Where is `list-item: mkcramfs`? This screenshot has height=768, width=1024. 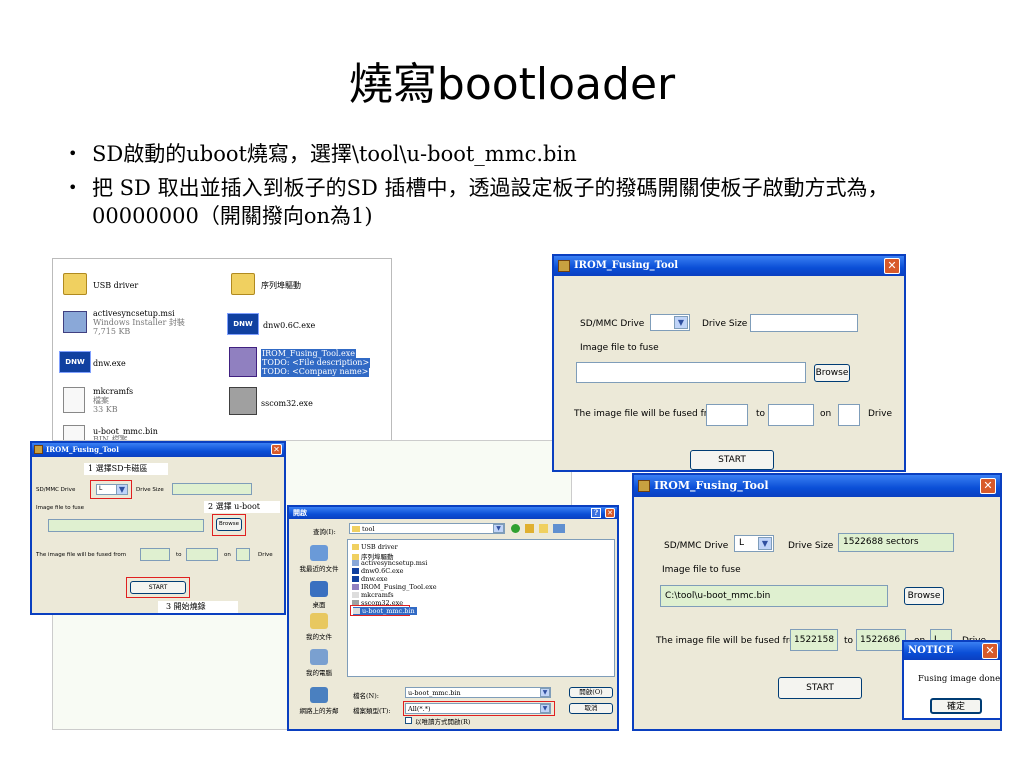
list-item: mkcramfs is located at coordinates (373, 595).